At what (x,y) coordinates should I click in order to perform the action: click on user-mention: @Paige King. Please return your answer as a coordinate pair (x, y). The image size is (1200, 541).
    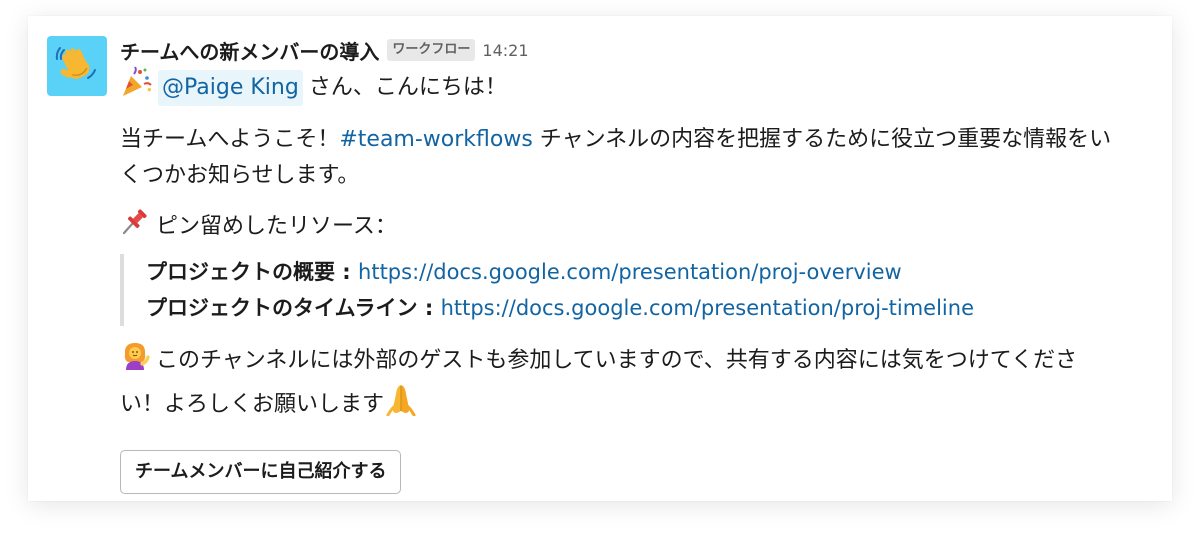
    Looking at the image, I should click on (230, 88).